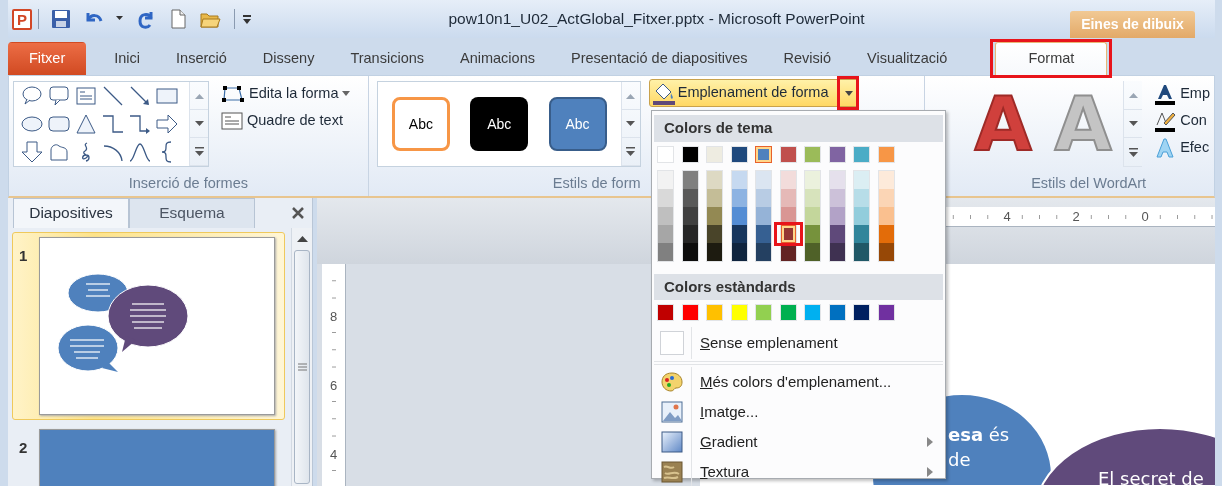 This screenshot has height=486, width=1222. Describe the element at coordinates (148, 455) in the screenshot. I see `slide-list-item: 2` at that location.